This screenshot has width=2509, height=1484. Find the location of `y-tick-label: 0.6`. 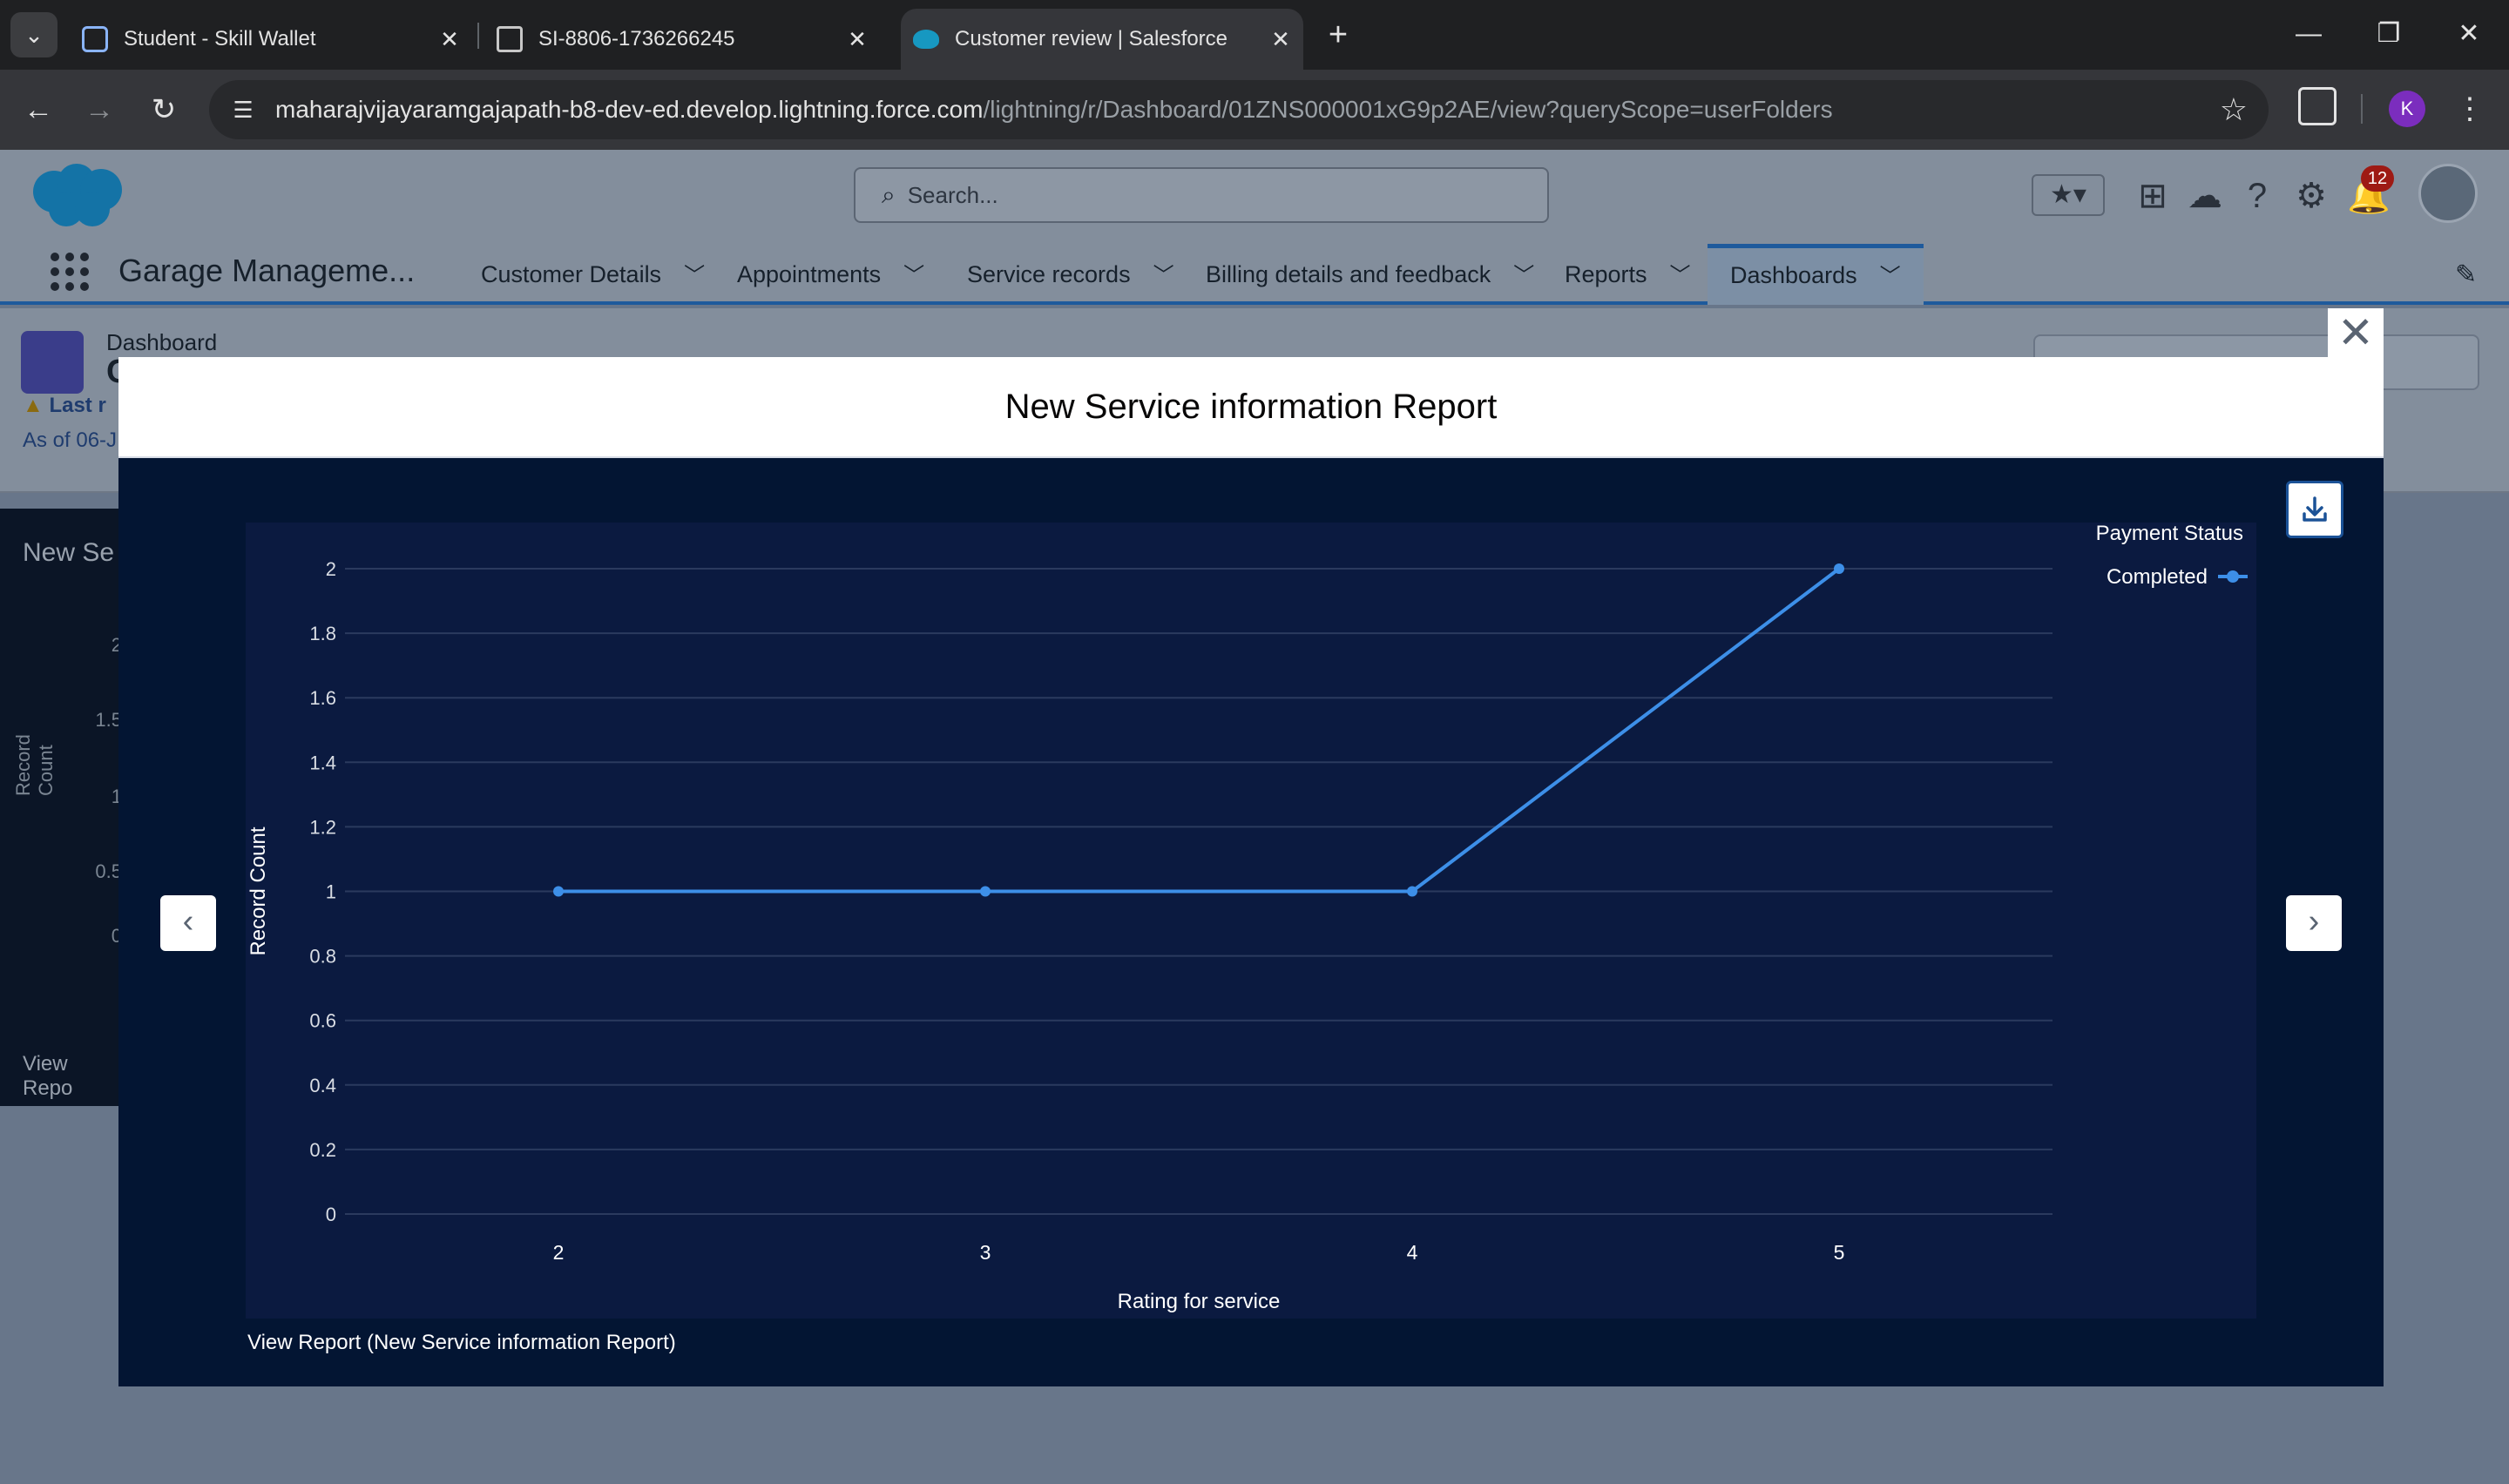

y-tick-label: 0.6 is located at coordinates (322, 1021).